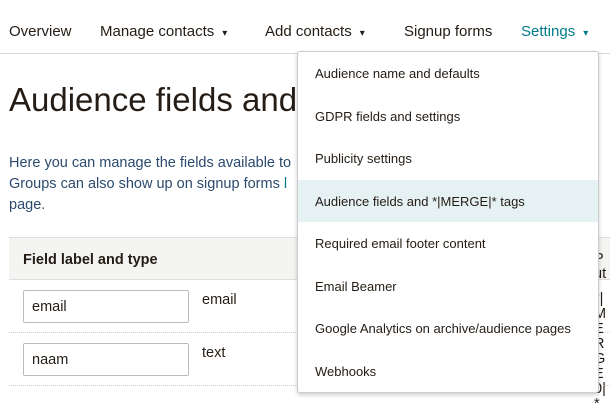 The width and height of the screenshot is (610, 414). I want to click on menu-item-email-beamer: Email Beamer, so click(448, 286).